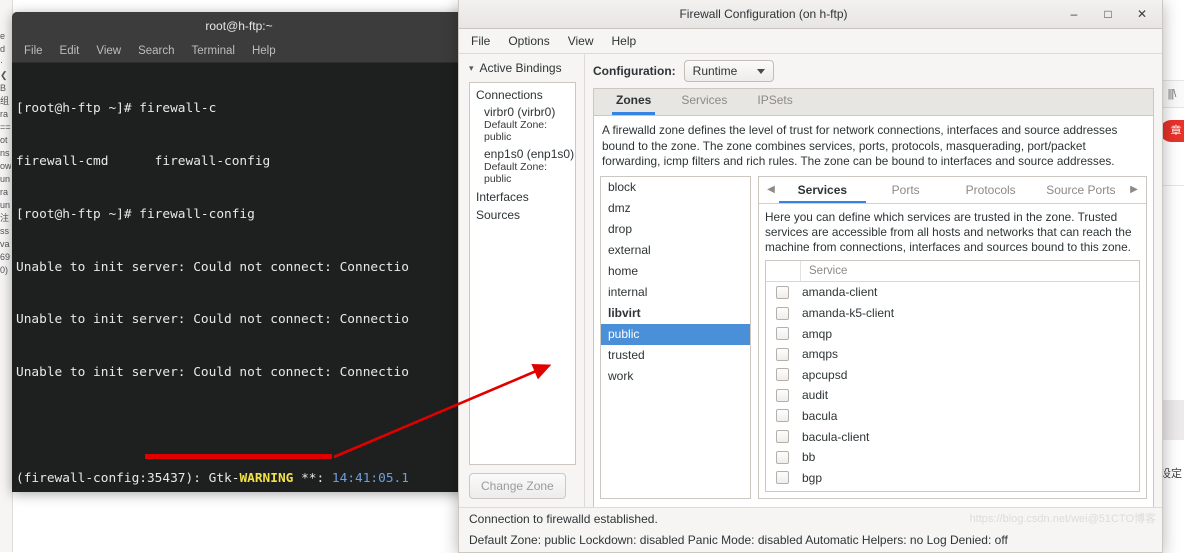 Image resolution: width=1184 pixels, height=553 pixels. Describe the element at coordinates (952, 354) in the screenshot. I see `service-row: amqps` at that location.